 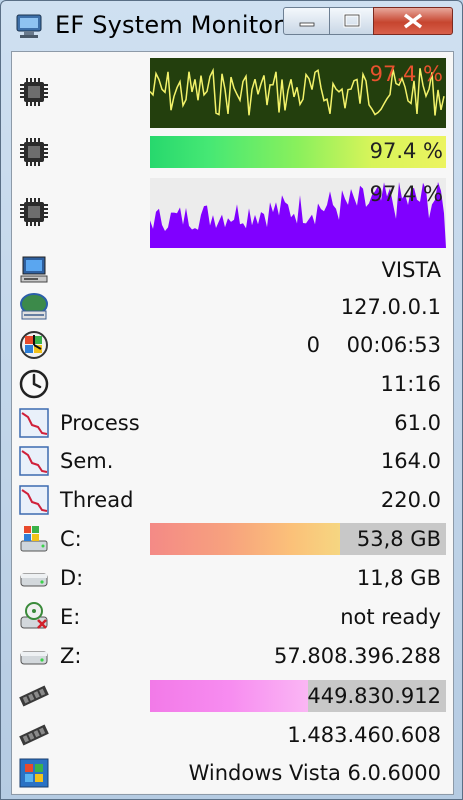 I want to click on counter-value: 164.0, so click(x=410, y=461).